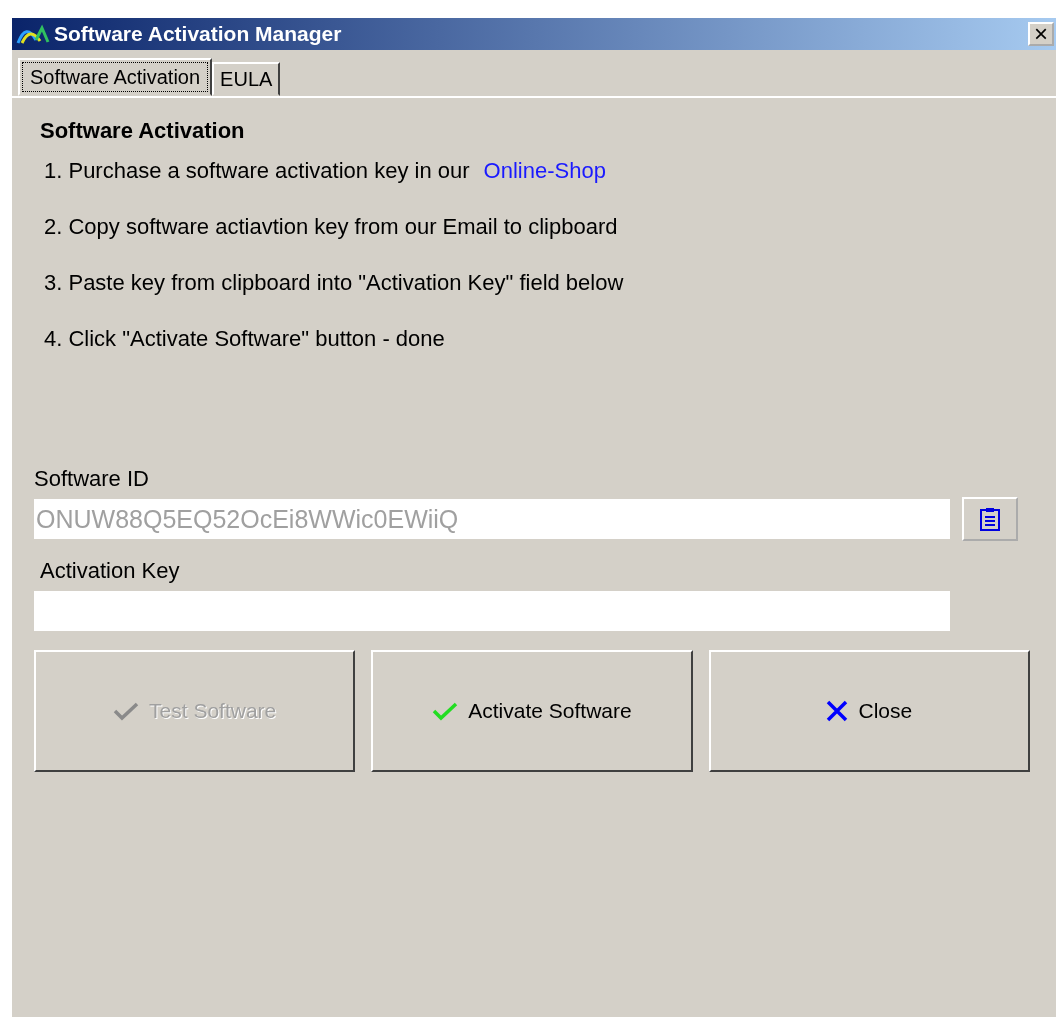 The image size is (1056, 1017). Describe the element at coordinates (110, 571) in the screenshot. I see `field-label: Activation Key` at that location.